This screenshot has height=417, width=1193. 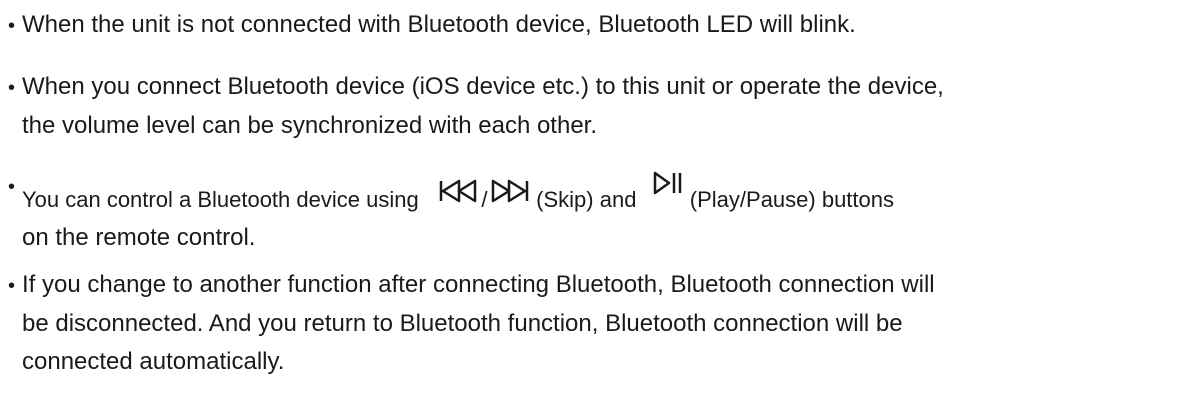 I want to click on note-text: connected automatically., so click(x=153, y=361).